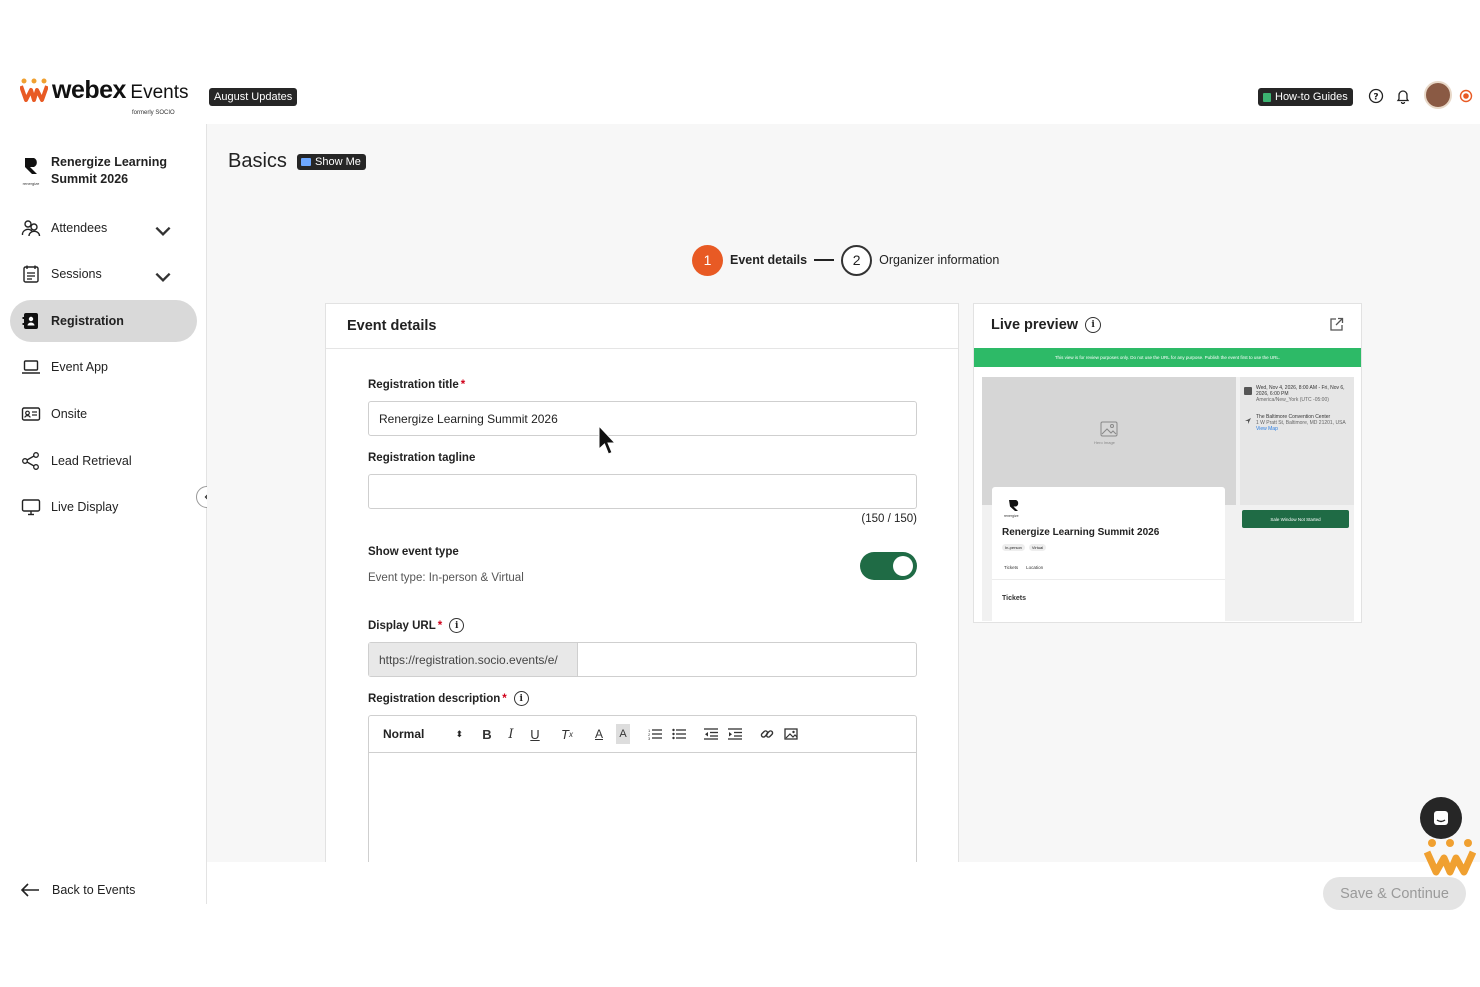  What do you see at coordinates (707, 260) in the screenshot?
I see `step-1-number: 1` at bounding box center [707, 260].